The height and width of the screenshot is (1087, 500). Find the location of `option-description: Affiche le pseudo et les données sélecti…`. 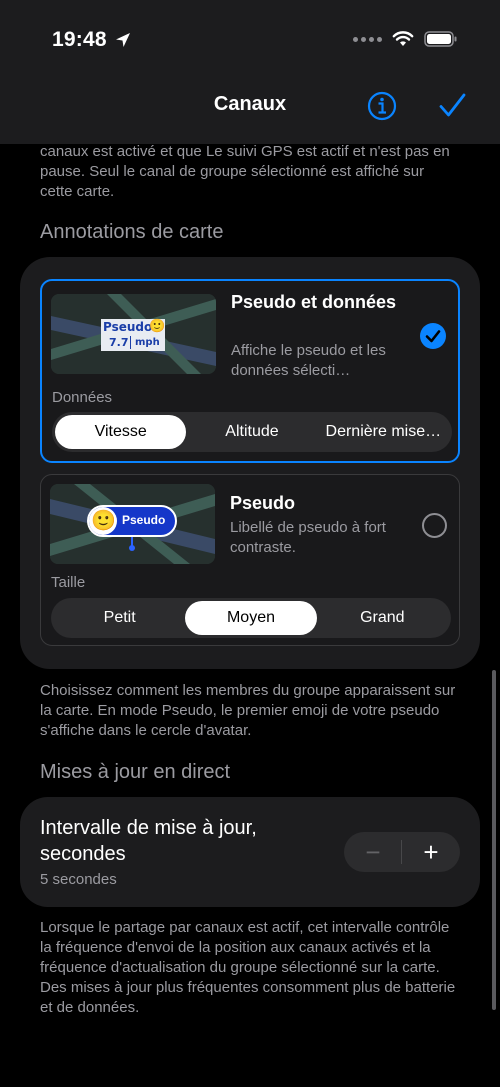

option-description: Affiche le pseudo et les données sélecti… is located at coordinates (308, 360).